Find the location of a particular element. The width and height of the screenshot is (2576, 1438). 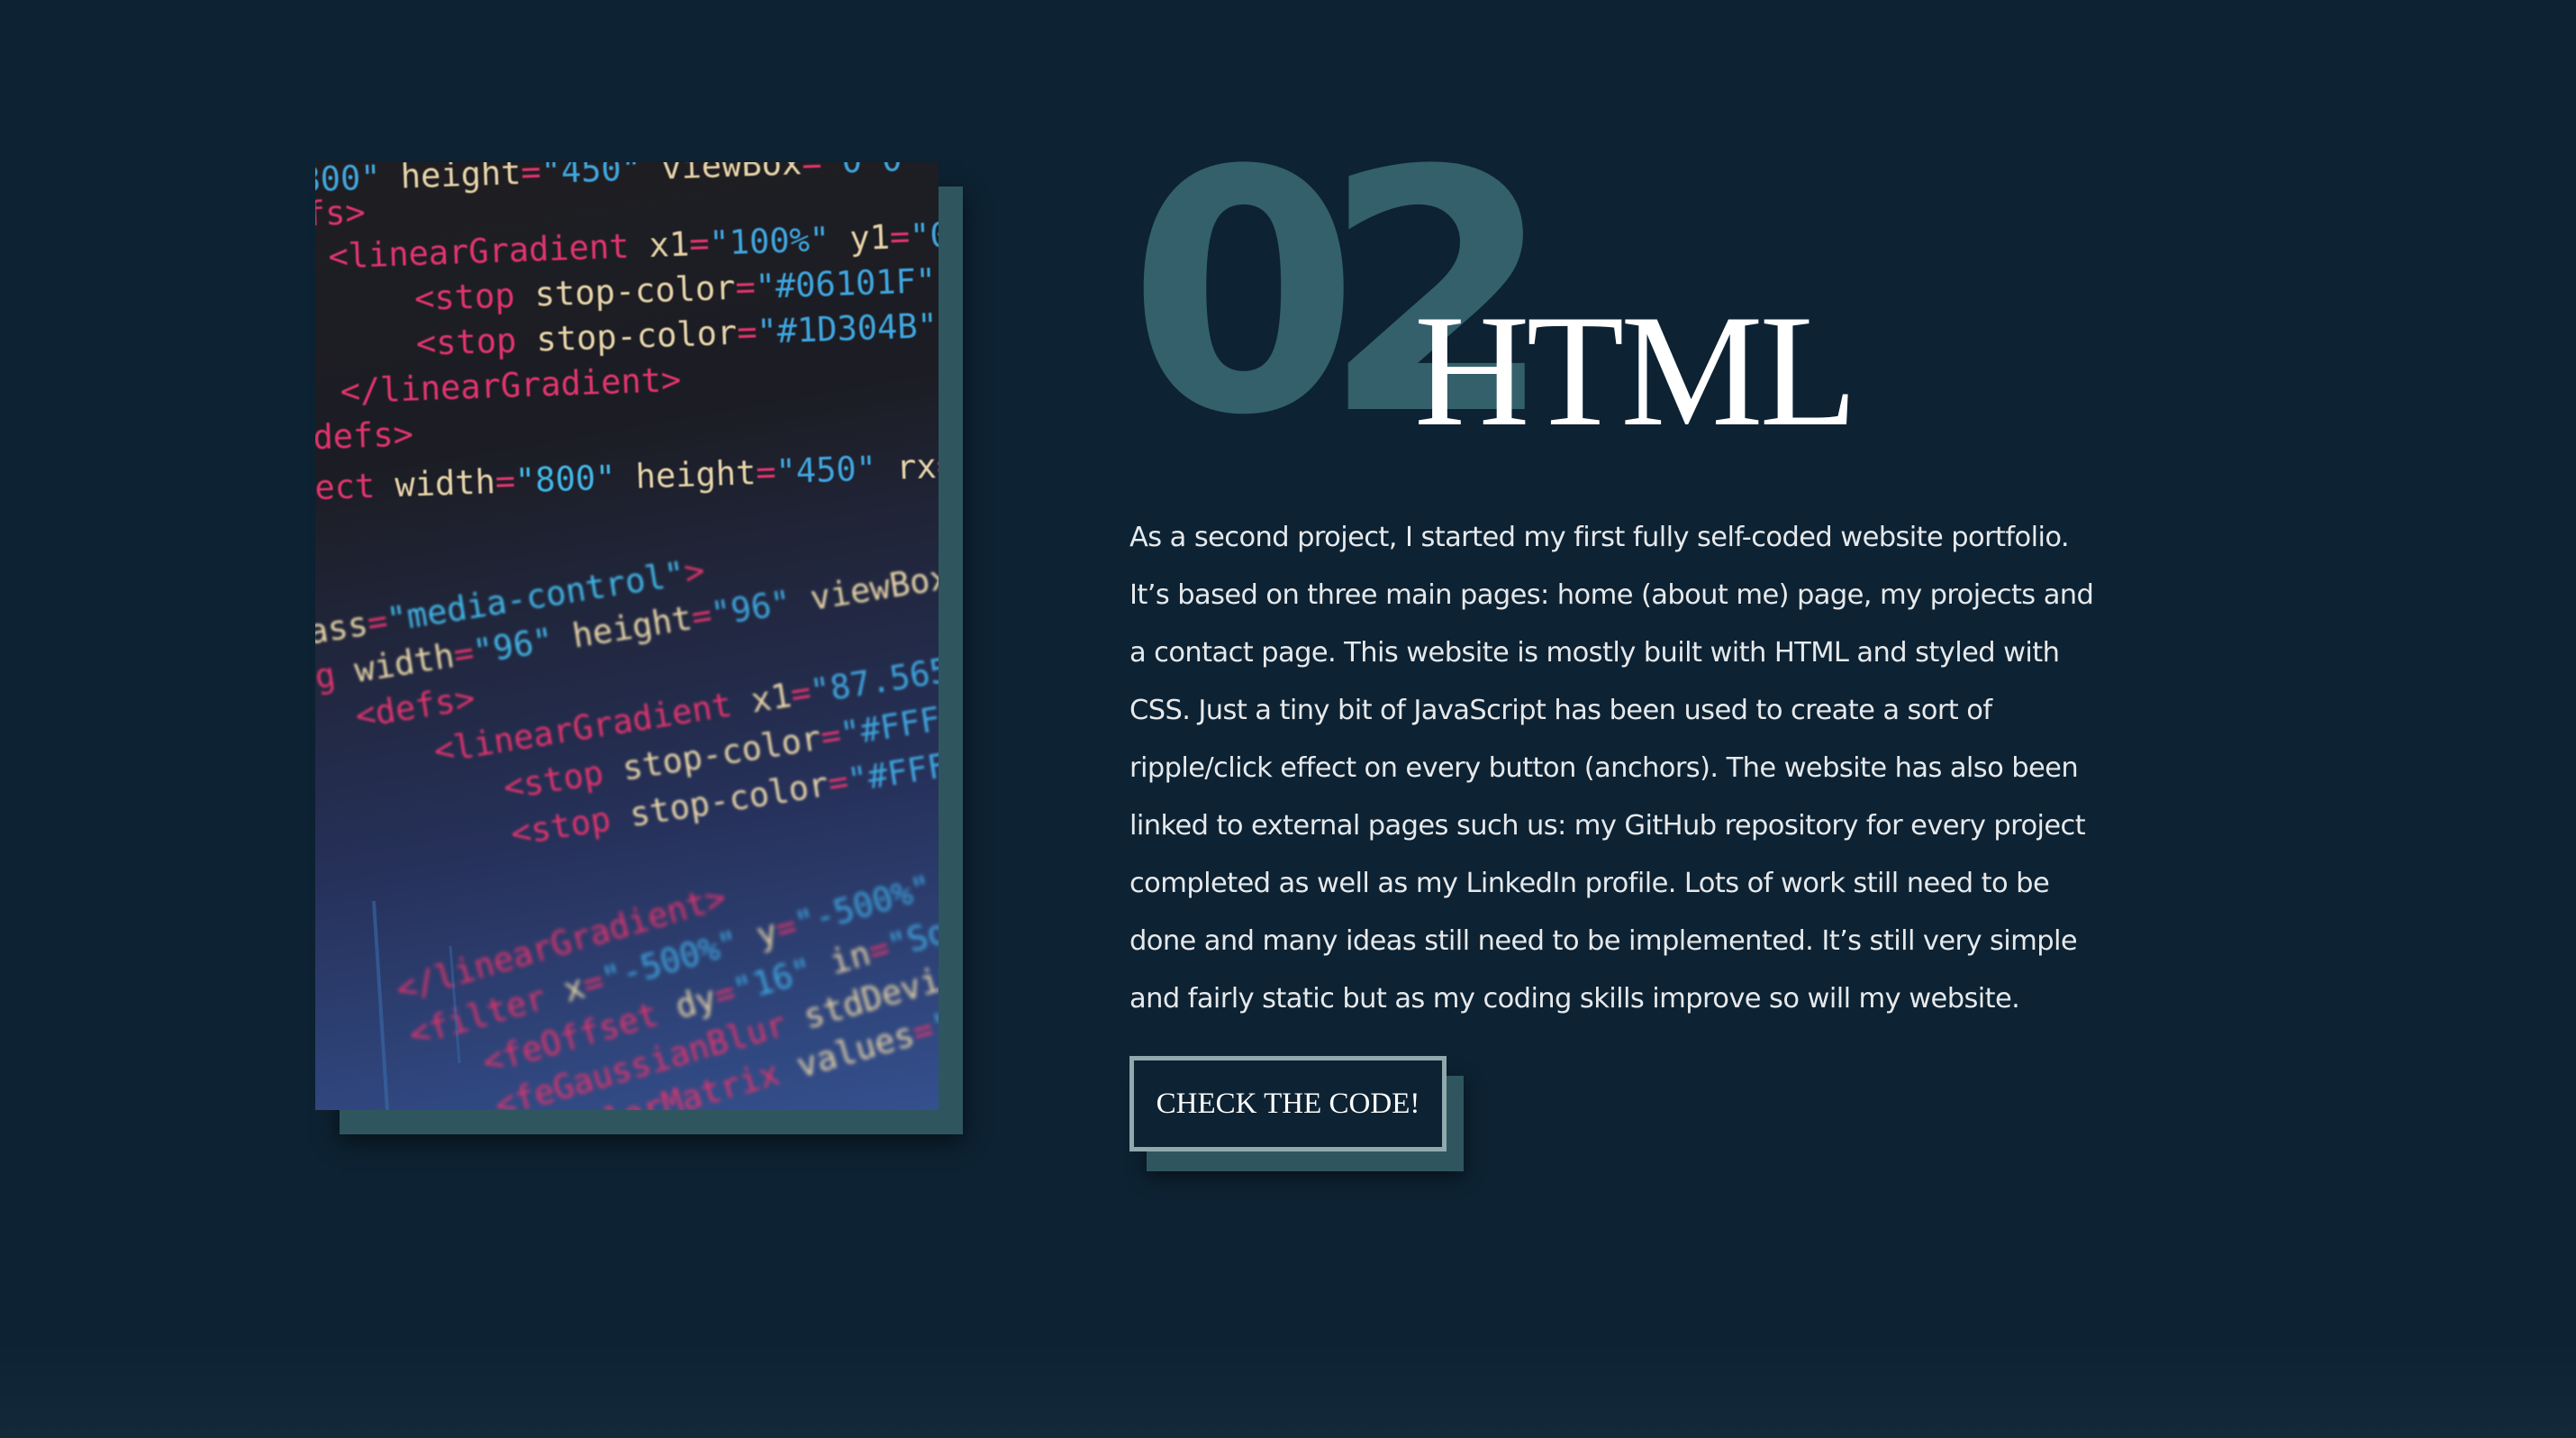

svg-text: 800" height="450" viewBox="0 0 is located at coordinates (609, 181).